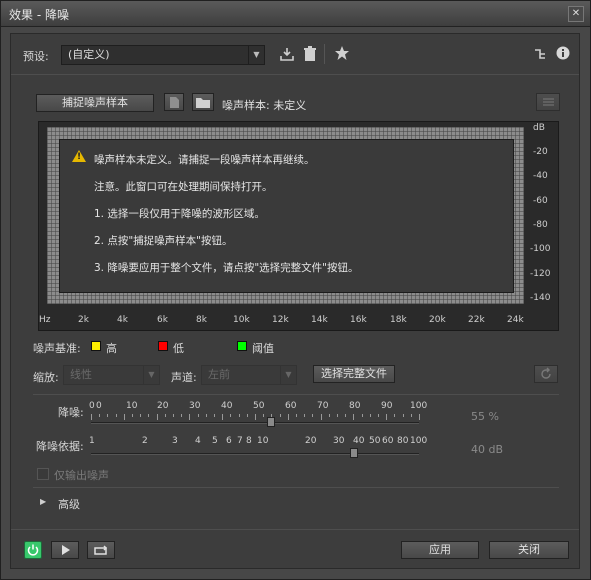 The height and width of the screenshot is (580, 591). I want to click on reduce-by-slider, so click(255, 454).